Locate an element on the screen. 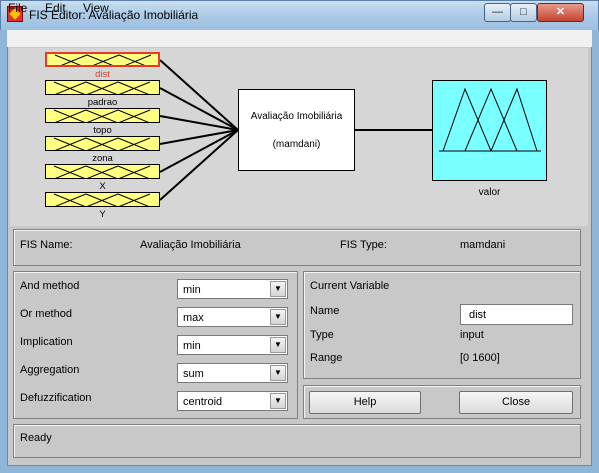 Image resolution: width=599 pixels, height=473 pixels. defuzzification-dropdown: centroid ▼ is located at coordinates (232, 401).